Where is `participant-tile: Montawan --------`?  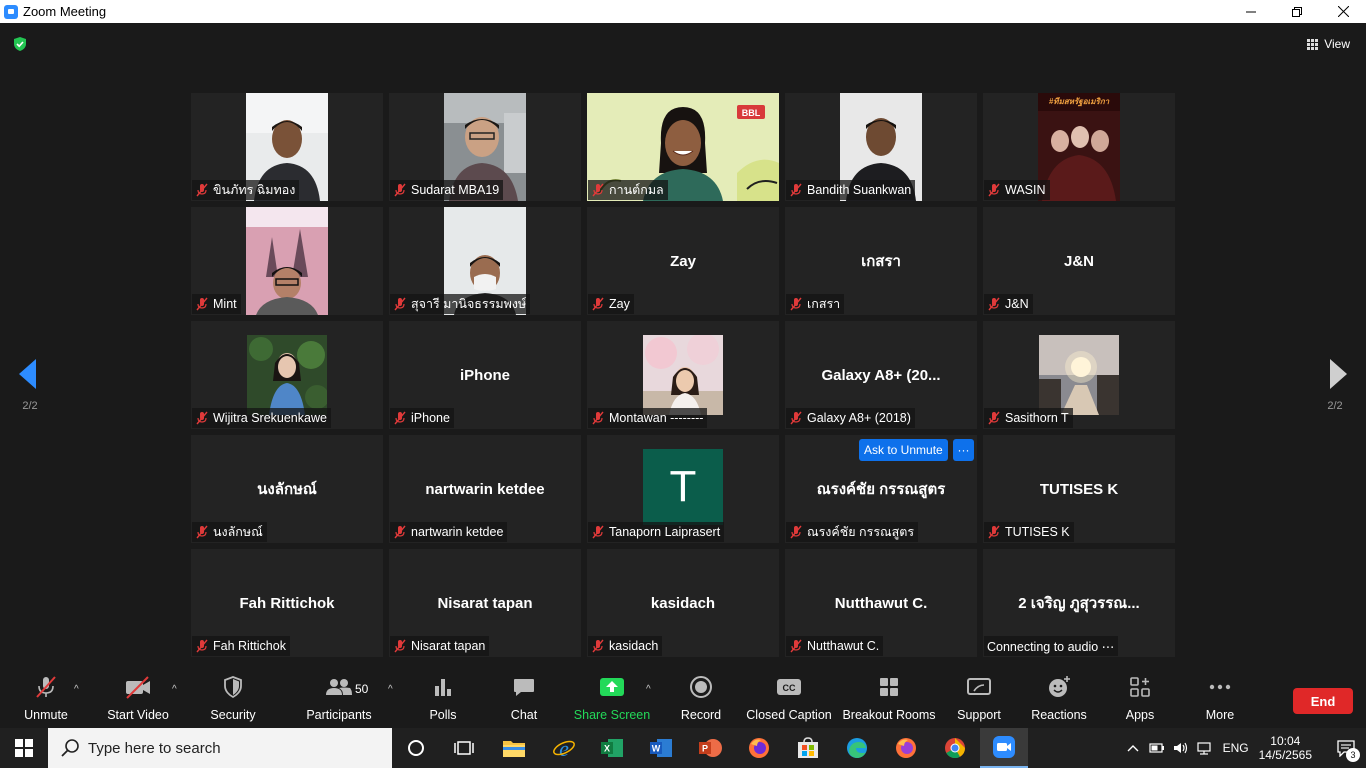
participant-tile: Montawan -------- is located at coordinates (683, 375).